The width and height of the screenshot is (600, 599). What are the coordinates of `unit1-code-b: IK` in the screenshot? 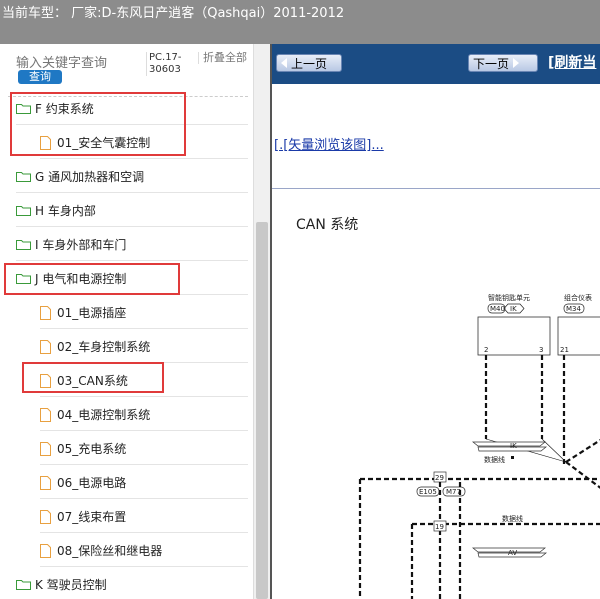 It's located at (513, 309).